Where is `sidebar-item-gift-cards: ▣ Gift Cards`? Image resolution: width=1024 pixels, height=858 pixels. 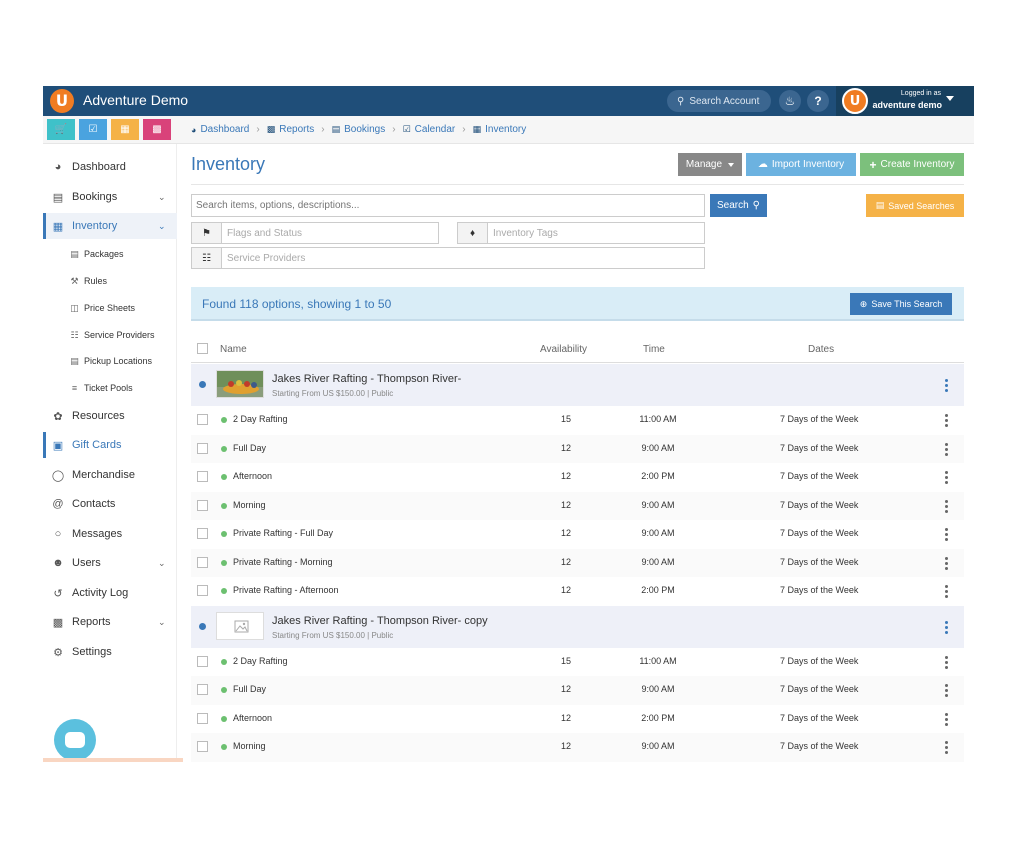 sidebar-item-gift-cards: ▣ Gift Cards is located at coordinates (110, 445).